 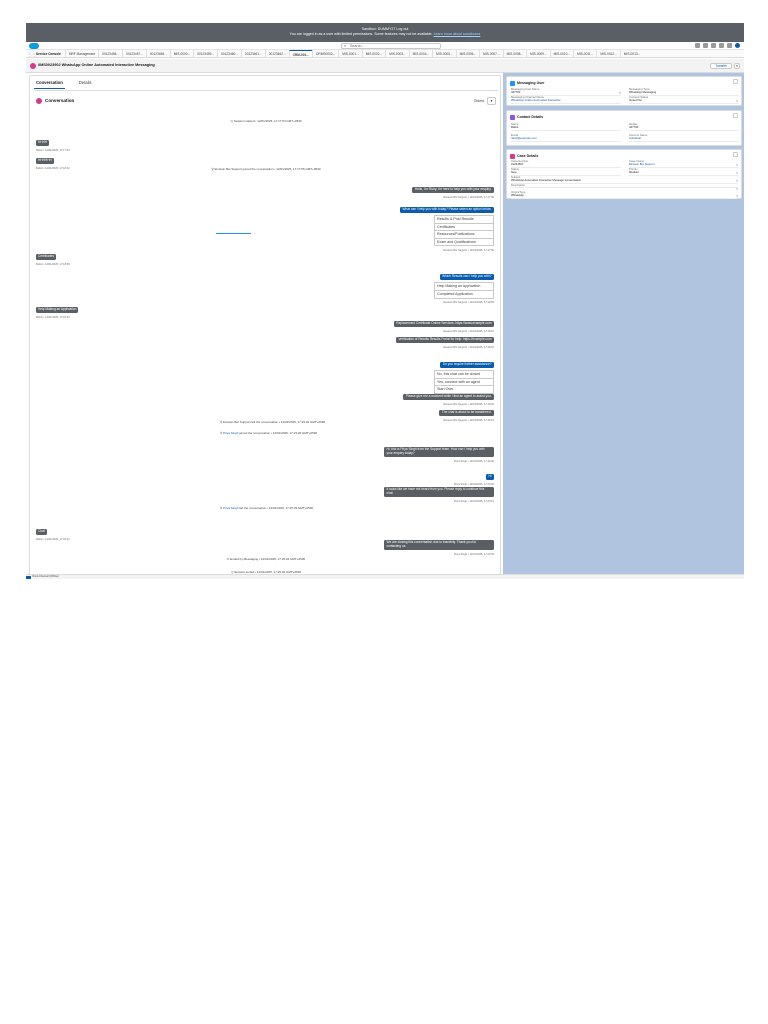 What do you see at coordinates (737, 66) in the screenshot?
I see `more-actions-chevron-icon: ▾` at bounding box center [737, 66].